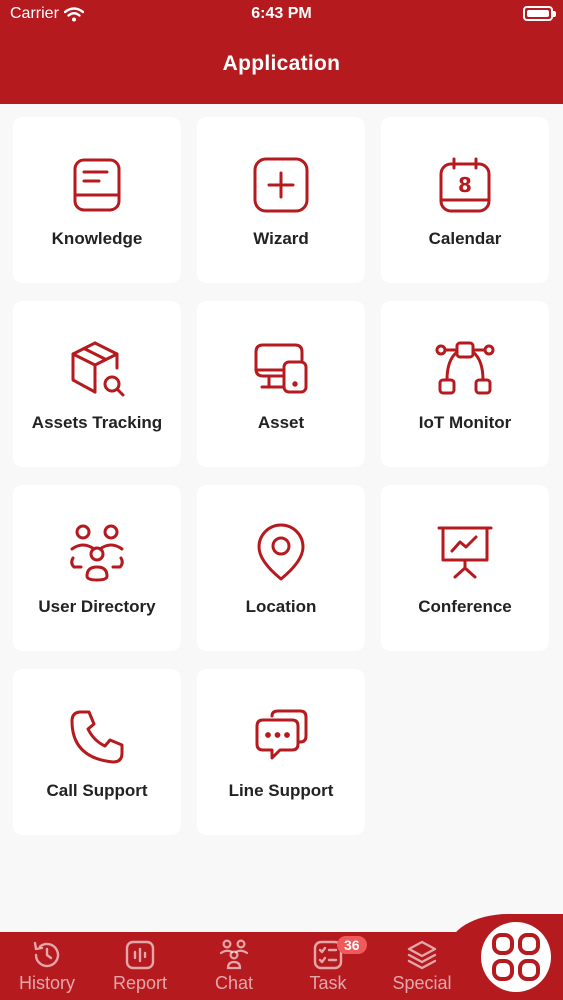  I want to click on app-header: Carrier 6:43 PM Application, so click(281, 52).